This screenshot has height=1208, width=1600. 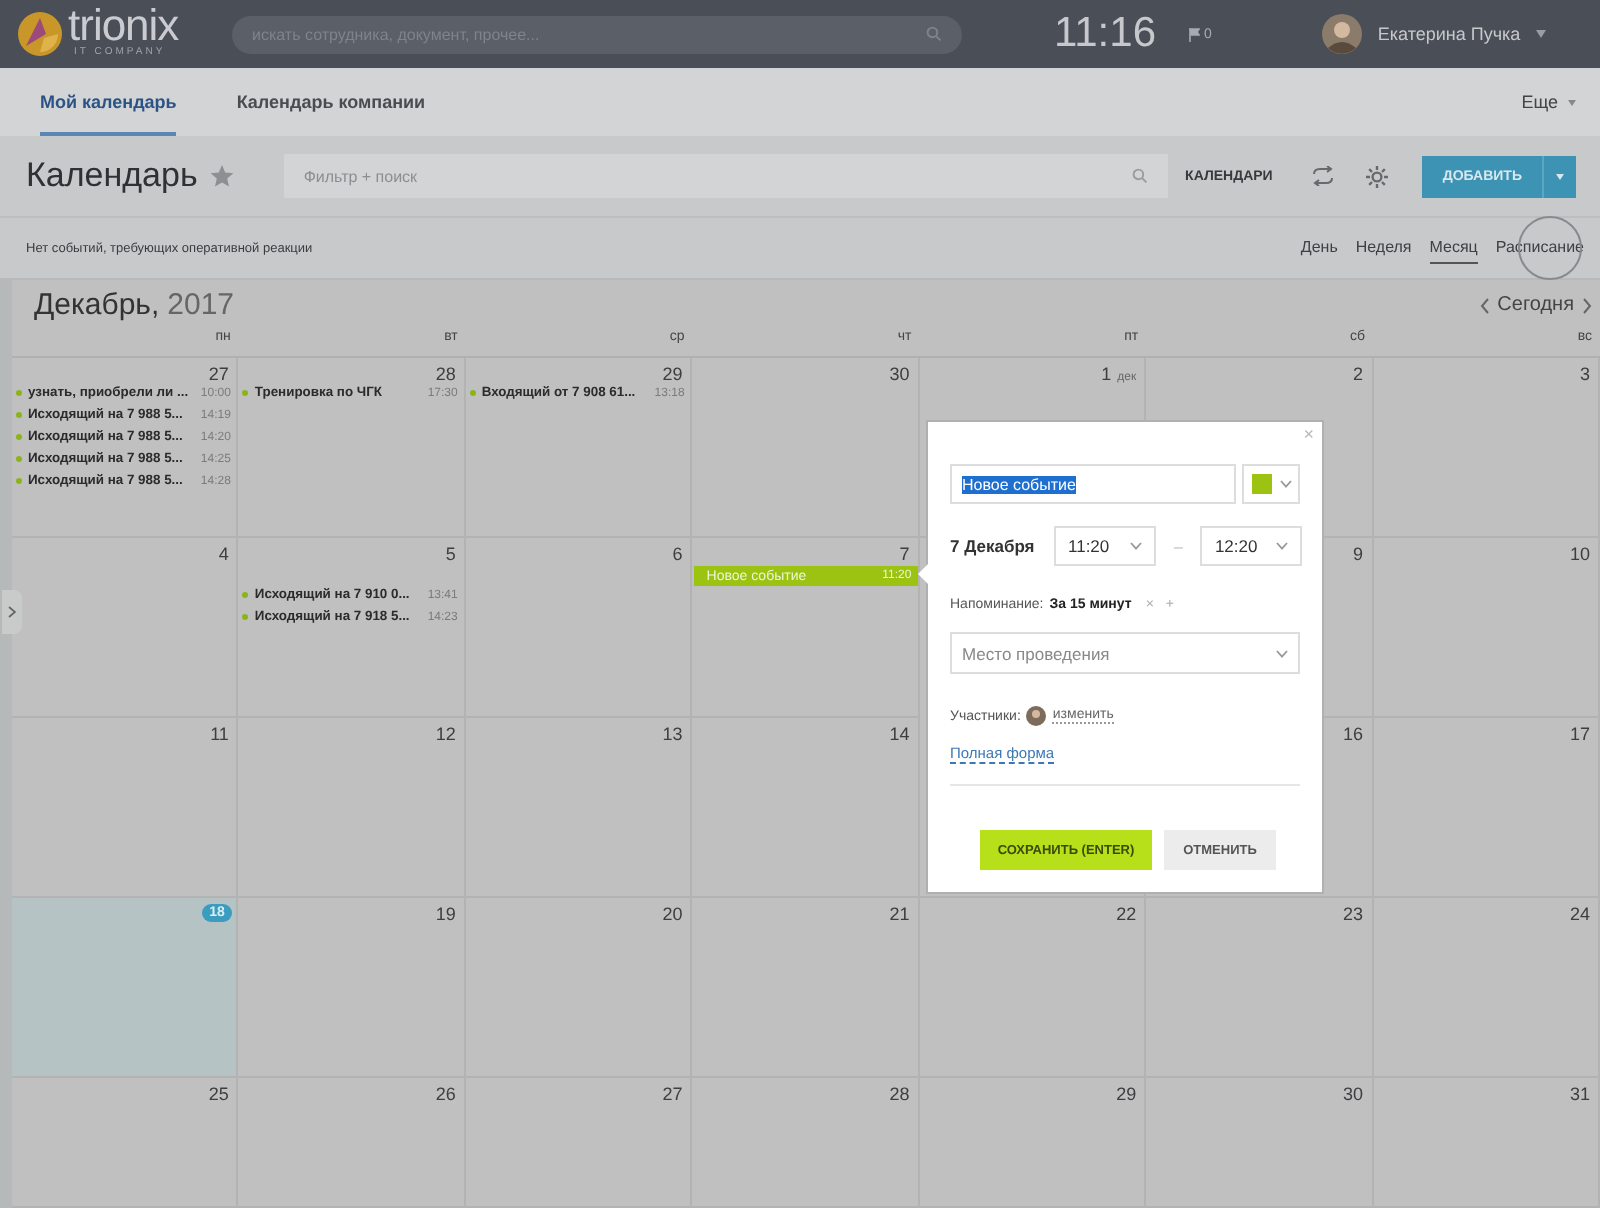 I want to click on logo-text: trionix, so click(x=123, y=26).